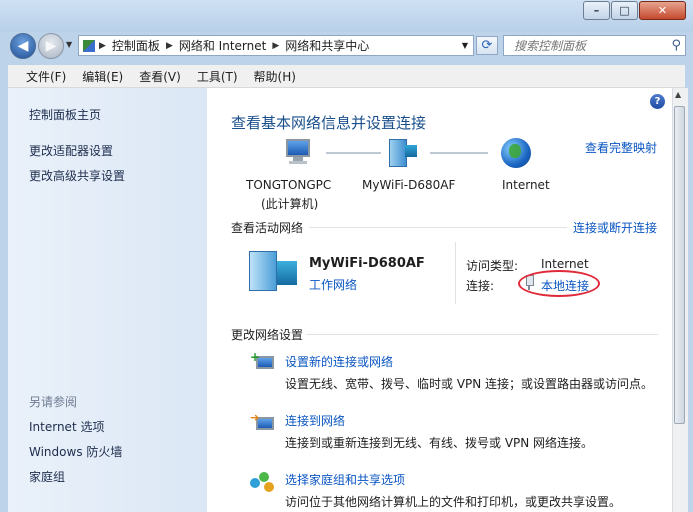 This screenshot has height=512, width=693. Describe the element at coordinates (66, 426) in the screenshot. I see `sidebar-link-internet-options: Internet 选项` at that location.